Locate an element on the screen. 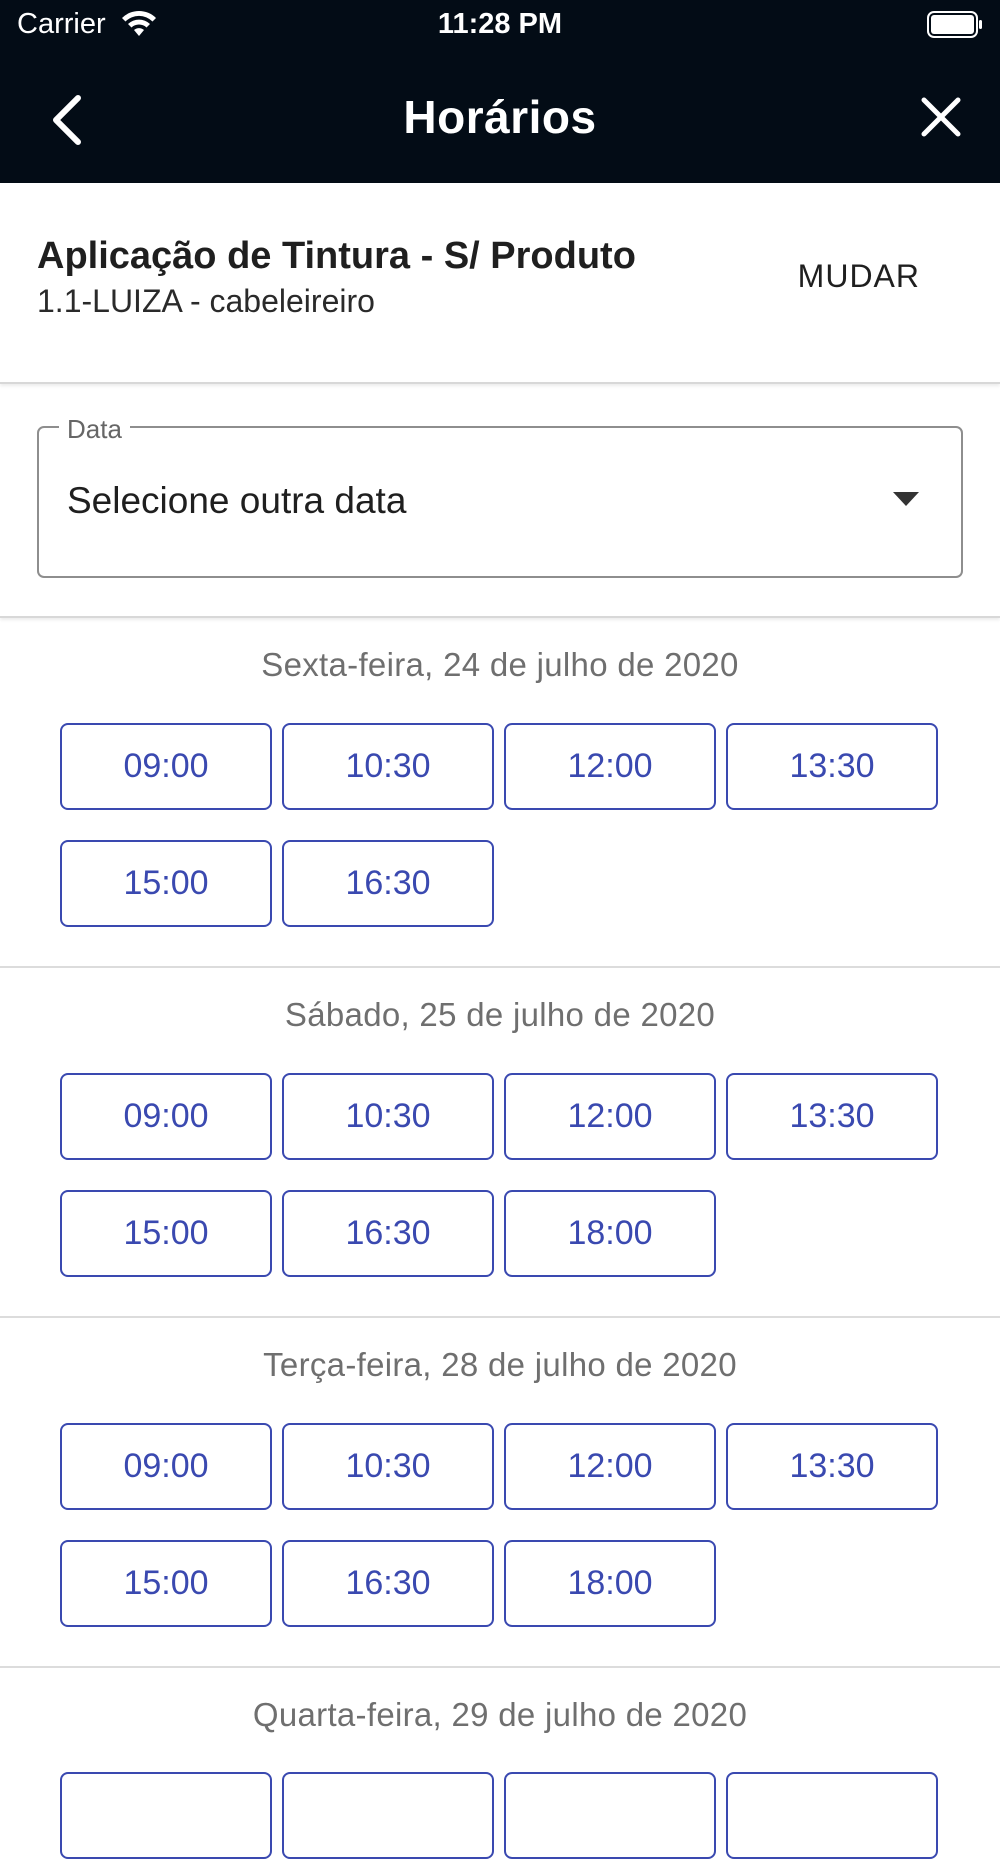 This screenshot has height=1859, width=1000. time-slot-grid is located at coordinates (510, 1815).